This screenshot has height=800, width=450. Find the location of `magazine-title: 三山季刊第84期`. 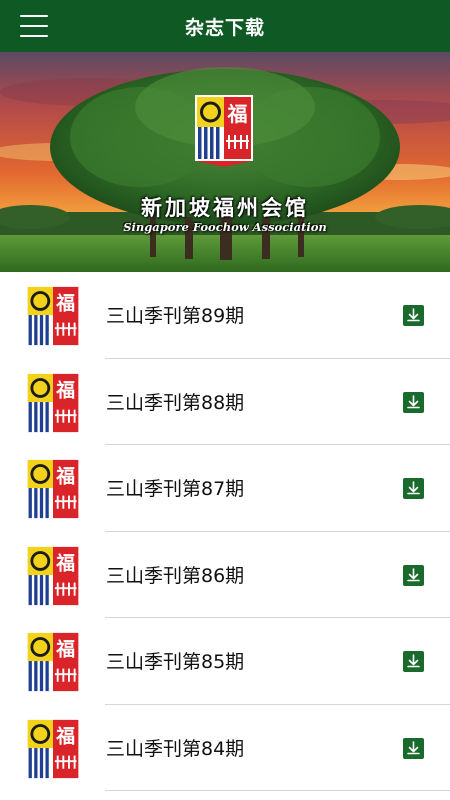

magazine-title: 三山季刊第84期 is located at coordinates (175, 748).